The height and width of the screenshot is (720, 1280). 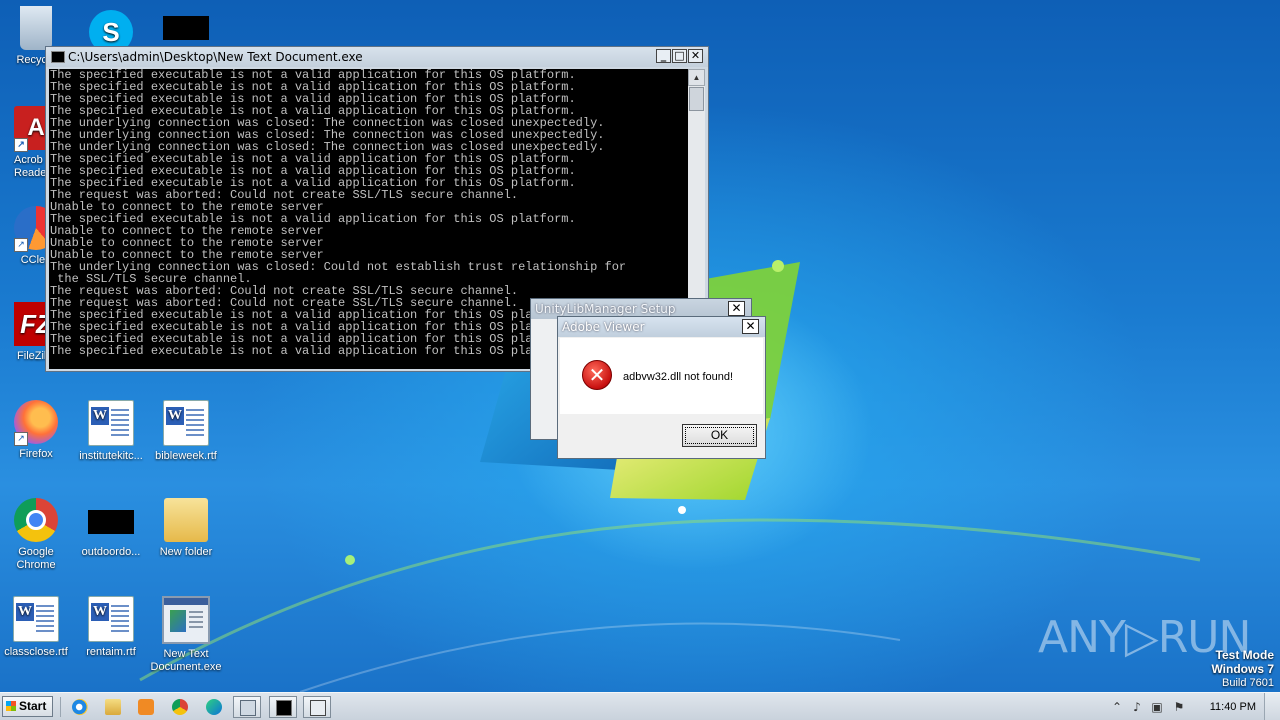 I want to click on desktop-icon-new-text-document-exe: New Text Document.exe, so click(x=186, y=635).